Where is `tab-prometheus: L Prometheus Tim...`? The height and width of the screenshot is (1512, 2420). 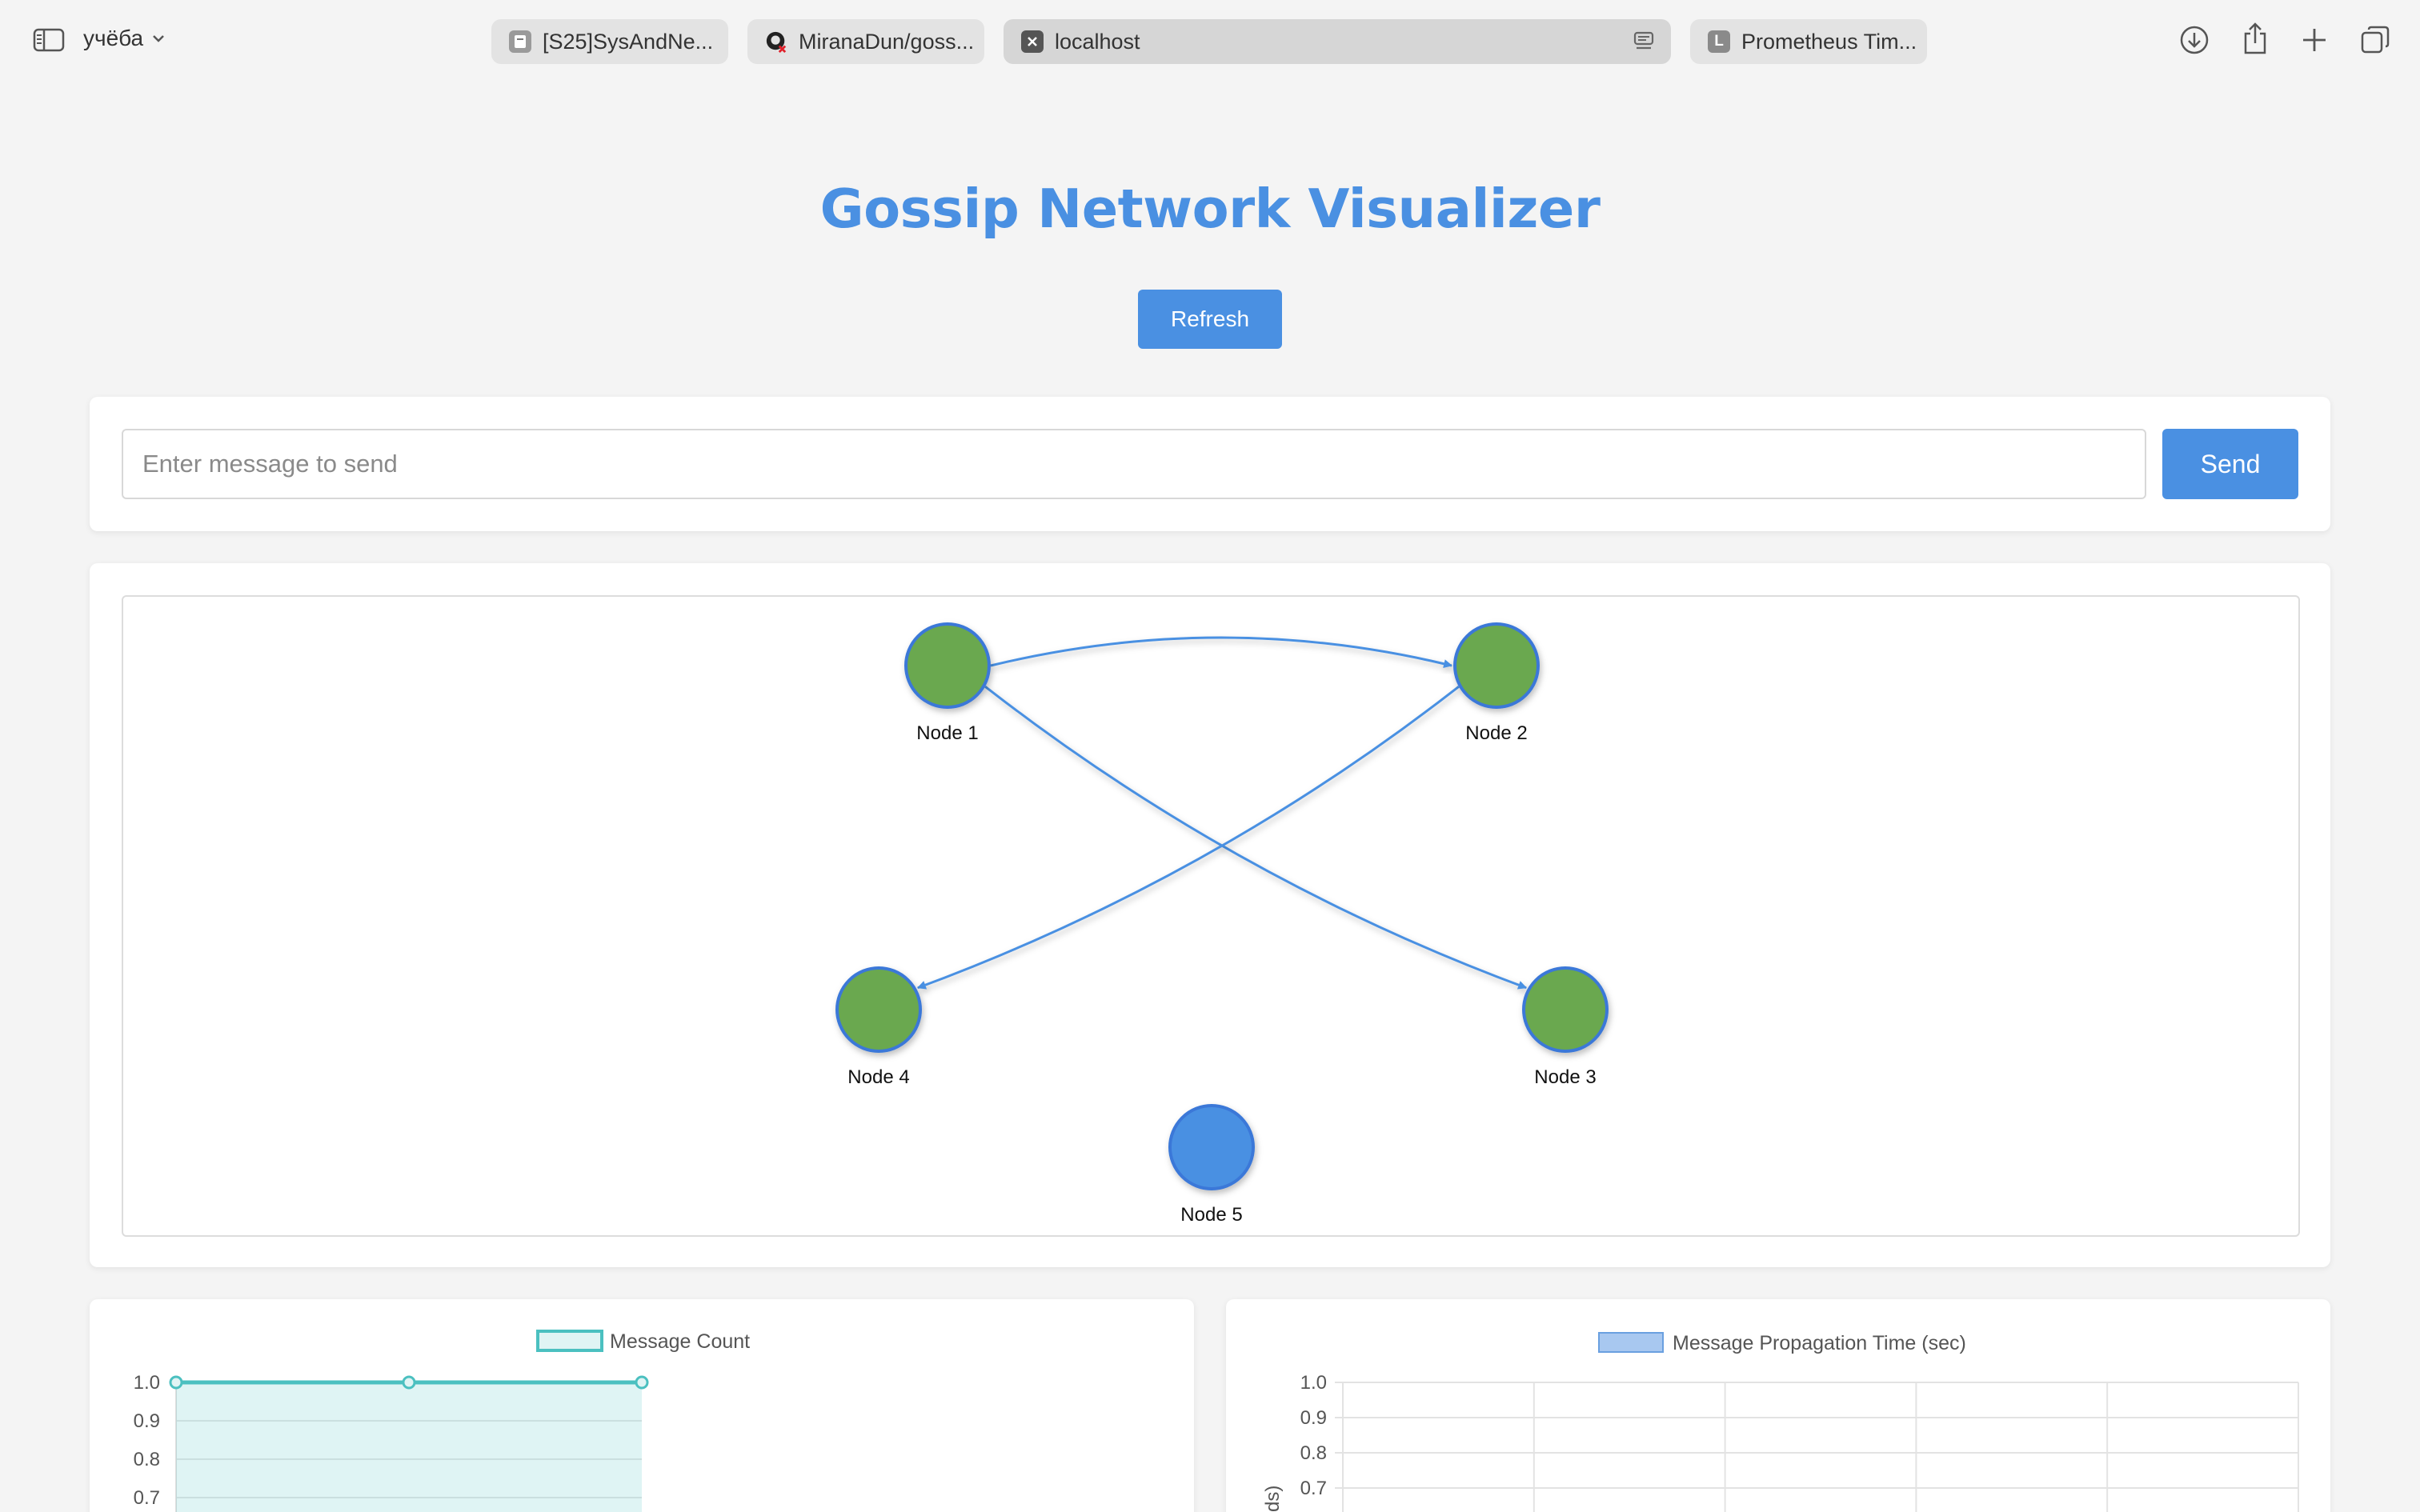 tab-prometheus: L Prometheus Tim... is located at coordinates (1808, 41).